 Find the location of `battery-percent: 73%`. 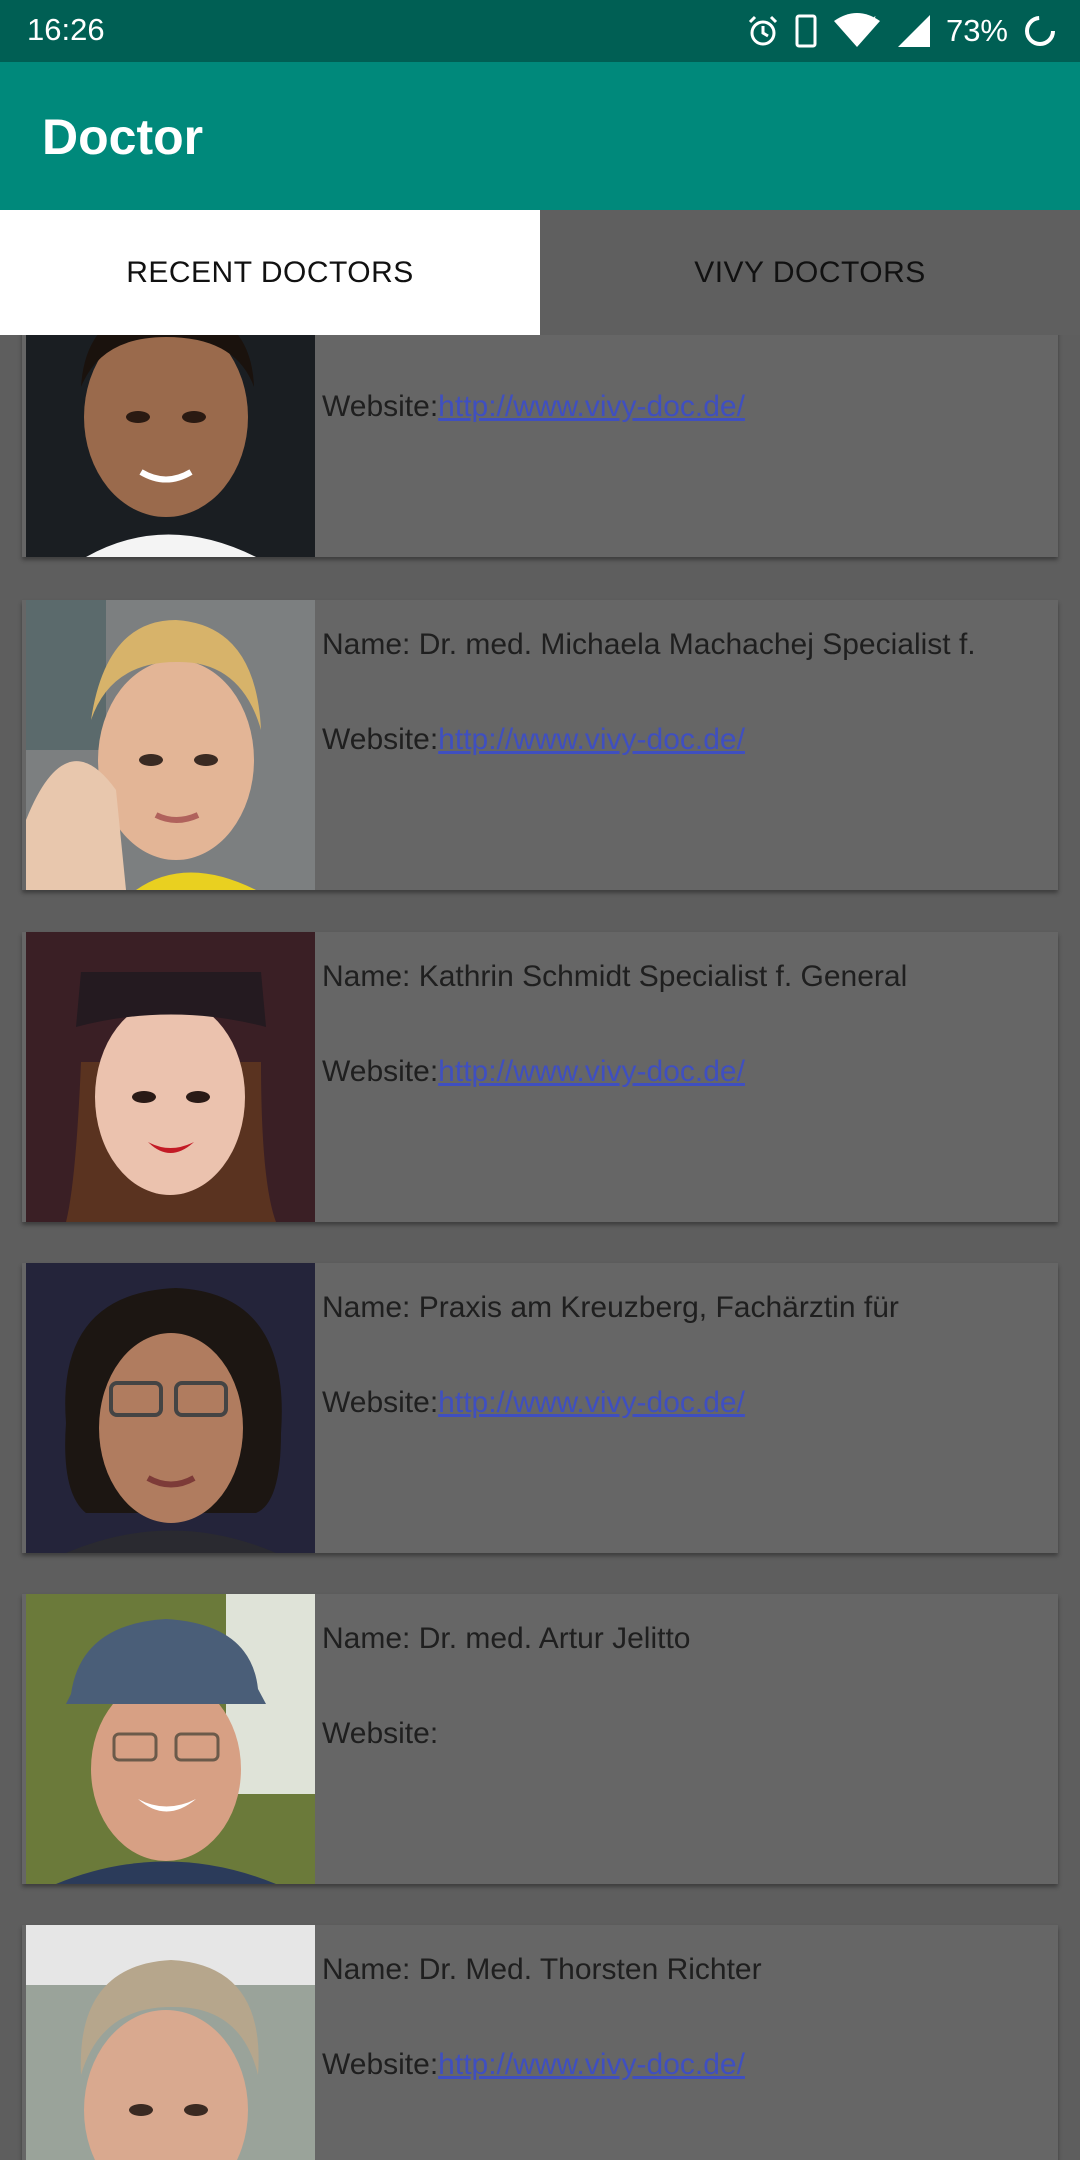

battery-percent: 73% is located at coordinates (976, 30).